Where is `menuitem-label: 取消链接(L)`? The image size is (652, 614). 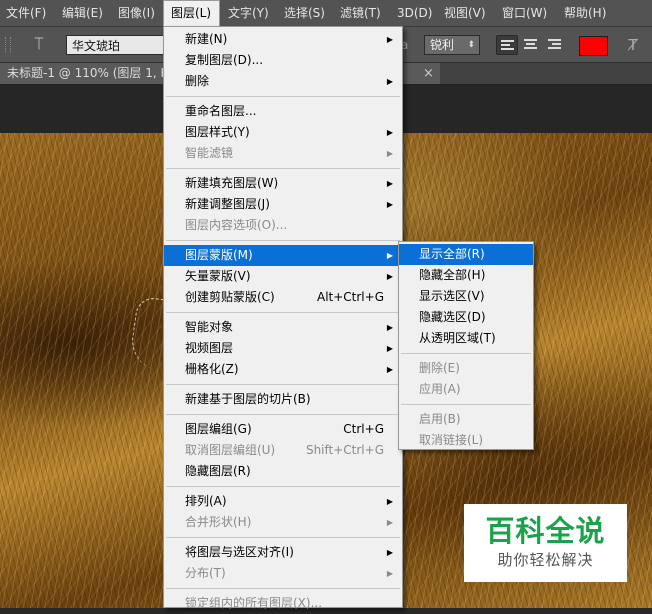
menuitem-label: 取消链接(L) is located at coordinates (451, 440).